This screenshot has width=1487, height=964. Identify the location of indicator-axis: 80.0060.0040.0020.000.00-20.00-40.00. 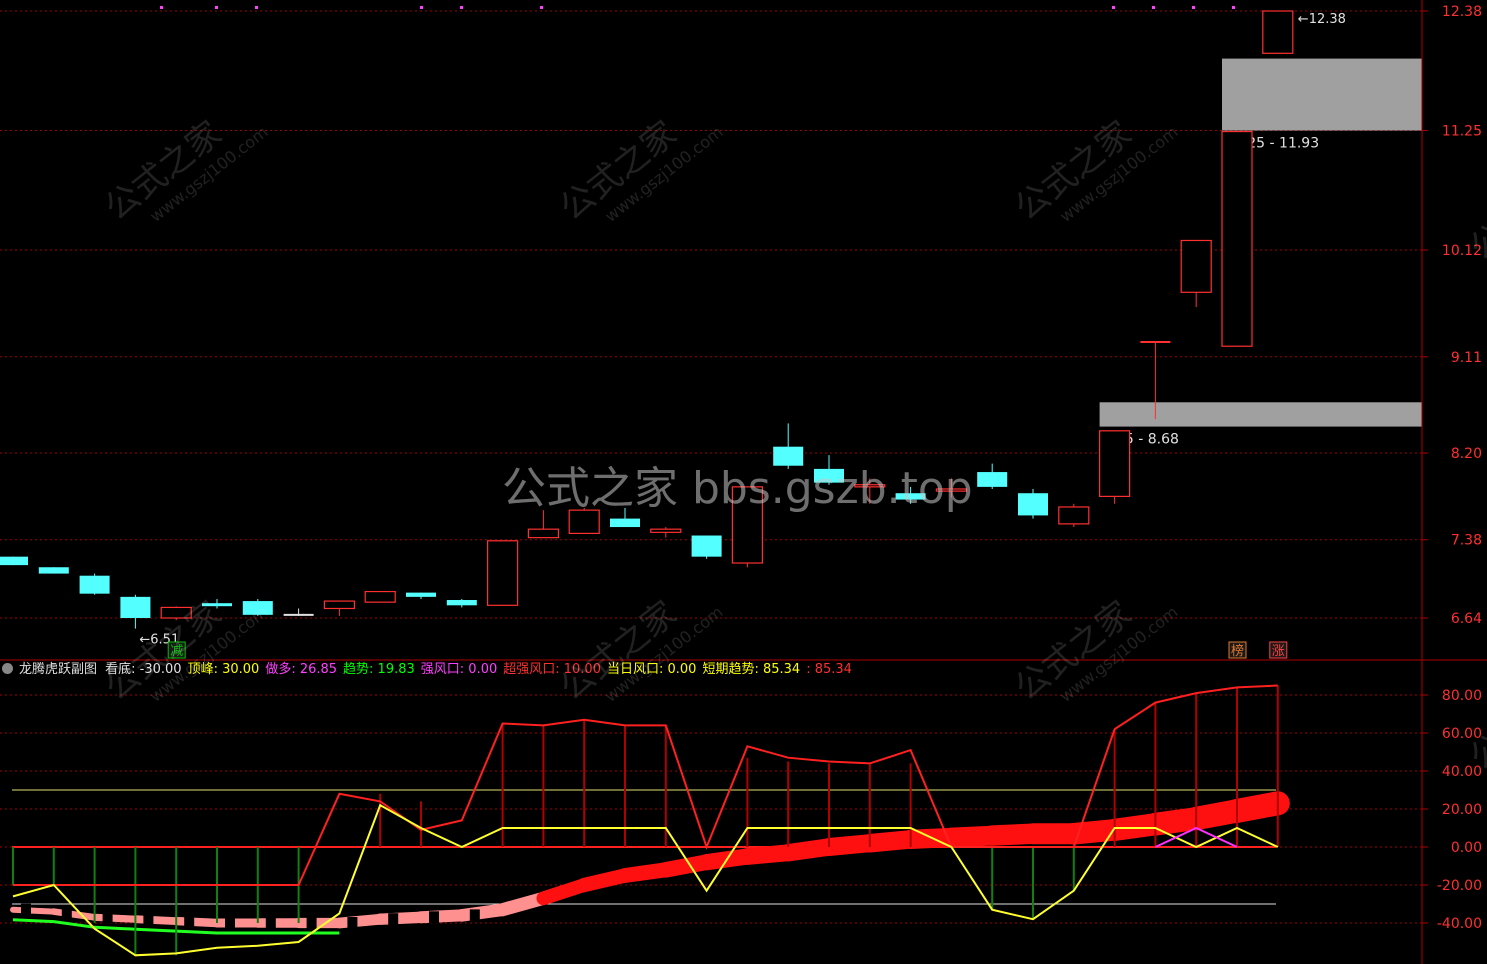
(1452, 810).